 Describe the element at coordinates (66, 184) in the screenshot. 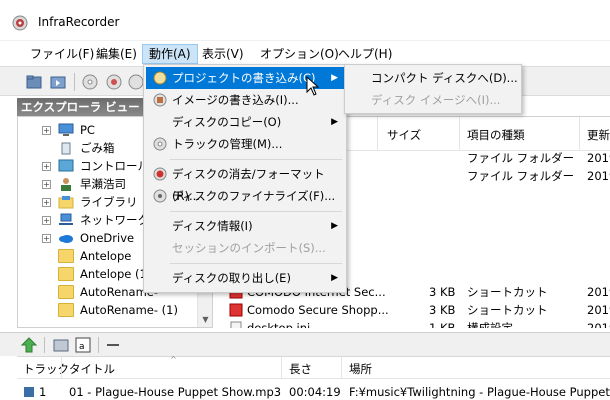

I see `user-icon` at that location.